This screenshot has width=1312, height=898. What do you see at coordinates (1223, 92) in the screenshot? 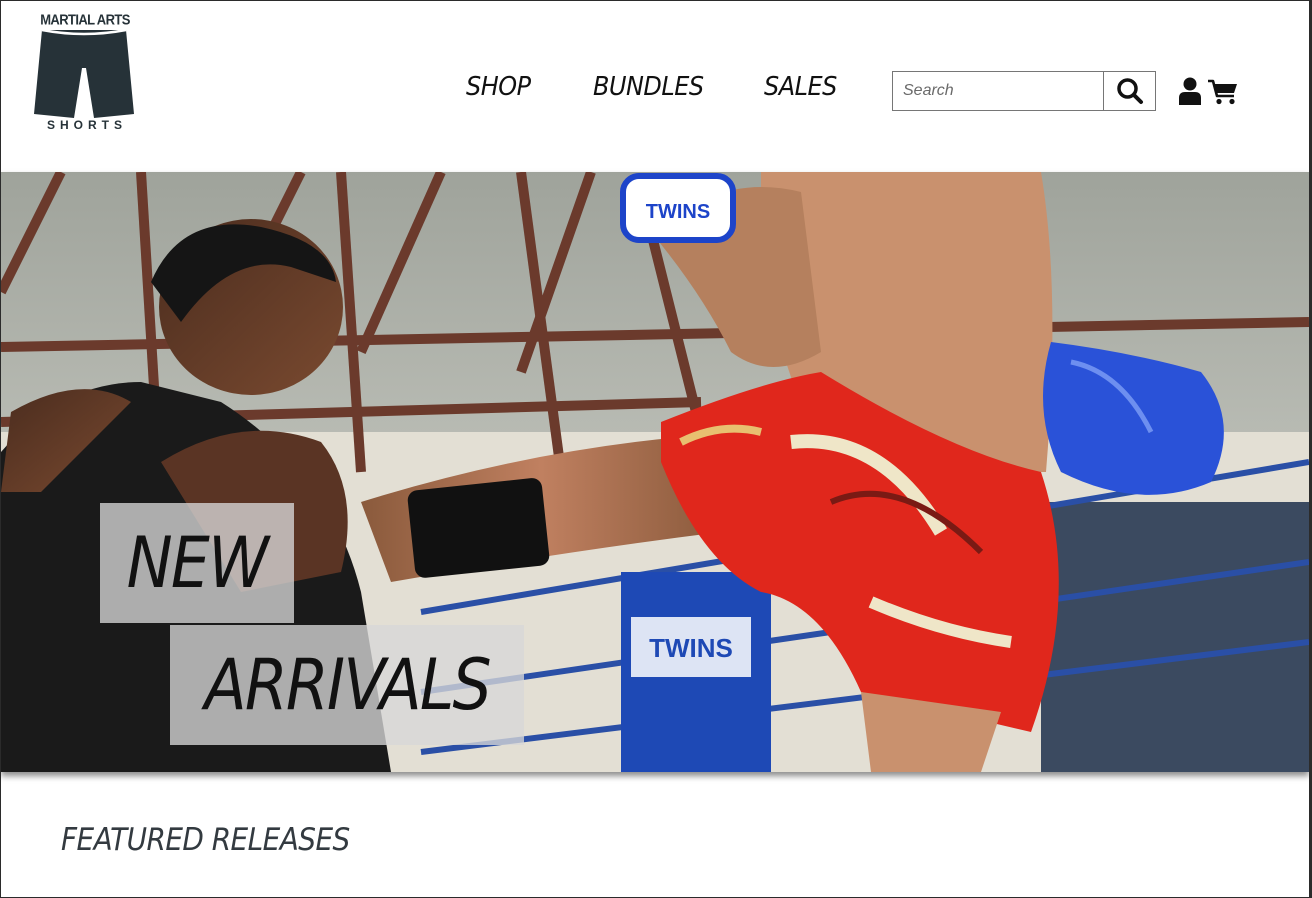
I see `cart-icon` at bounding box center [1223, 92].